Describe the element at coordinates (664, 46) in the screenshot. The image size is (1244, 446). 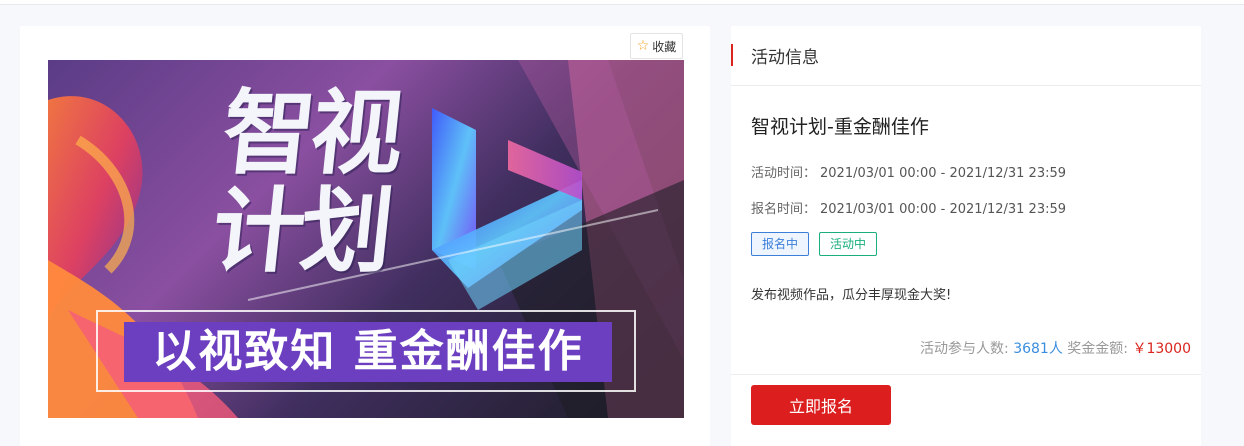
I see `favorite-label: 收藏` at that location.